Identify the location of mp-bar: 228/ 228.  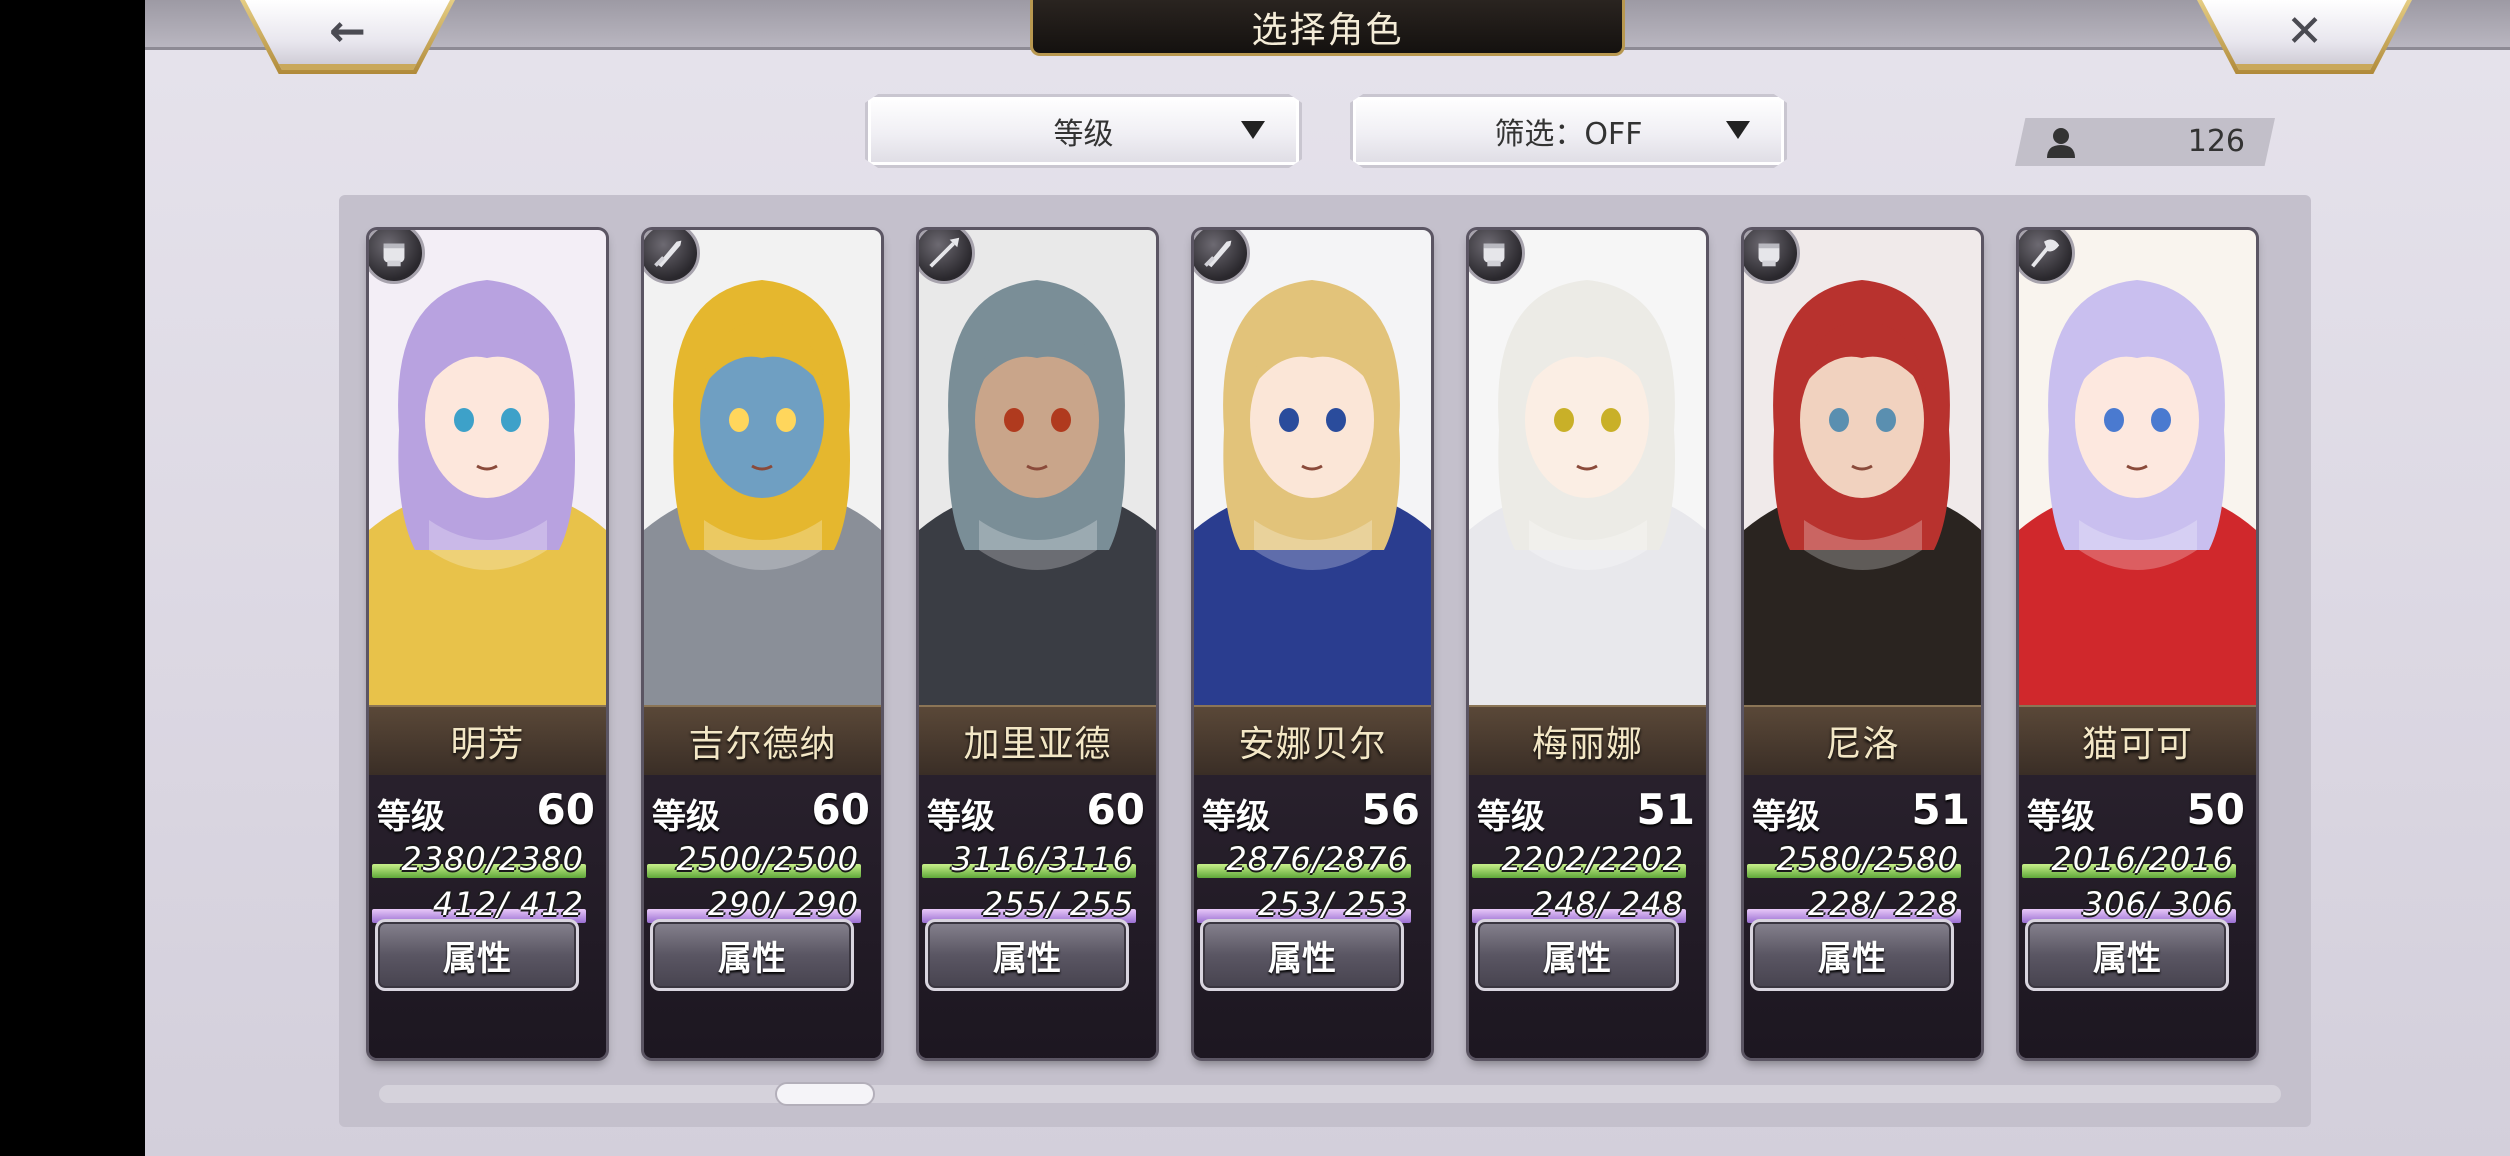
(1854, 904).